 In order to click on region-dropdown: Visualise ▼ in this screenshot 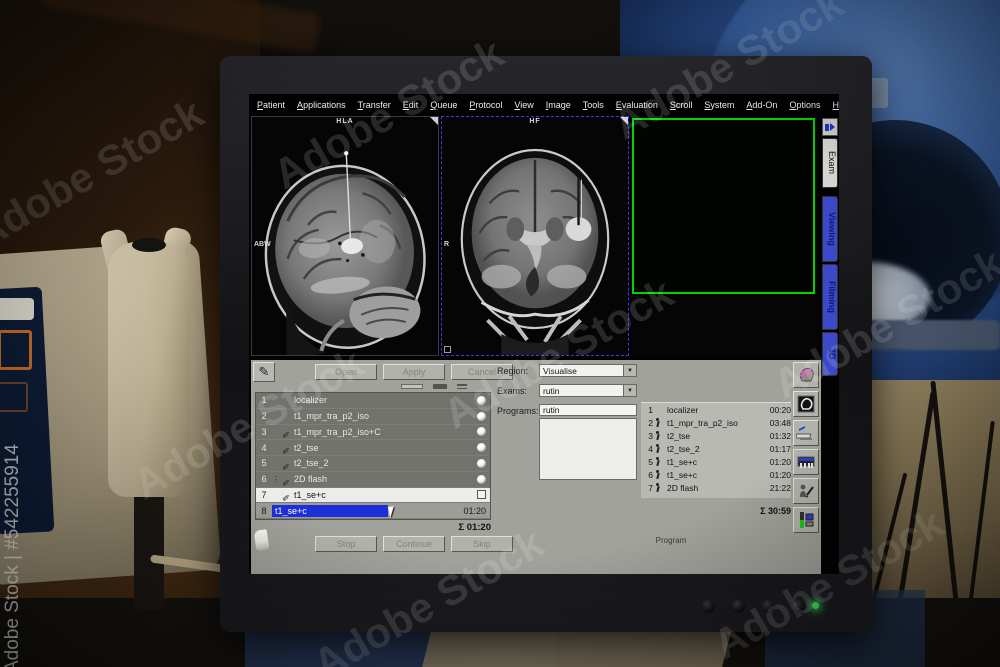, I will do `click(588, 370)`.